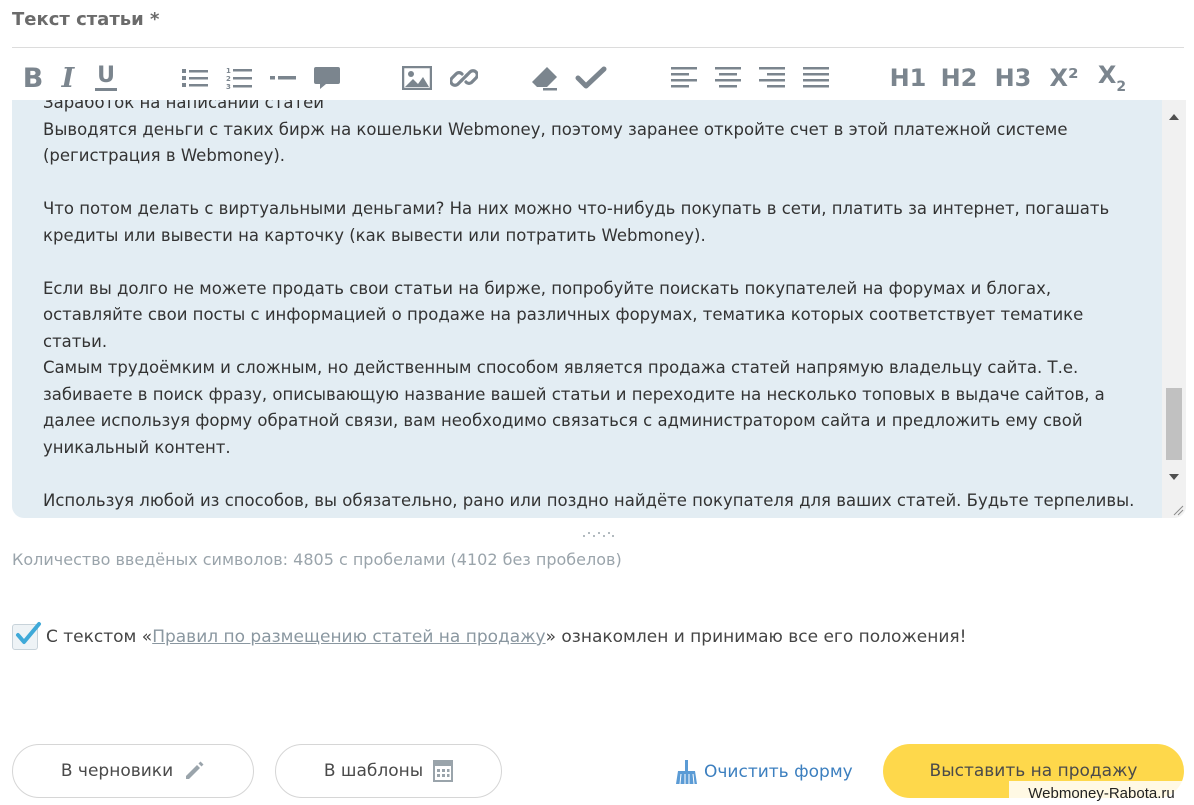  What do you see at coordinates (228, 71) in the screenshot?
I see `svg-text: 1` at bounding box center [228, 71].